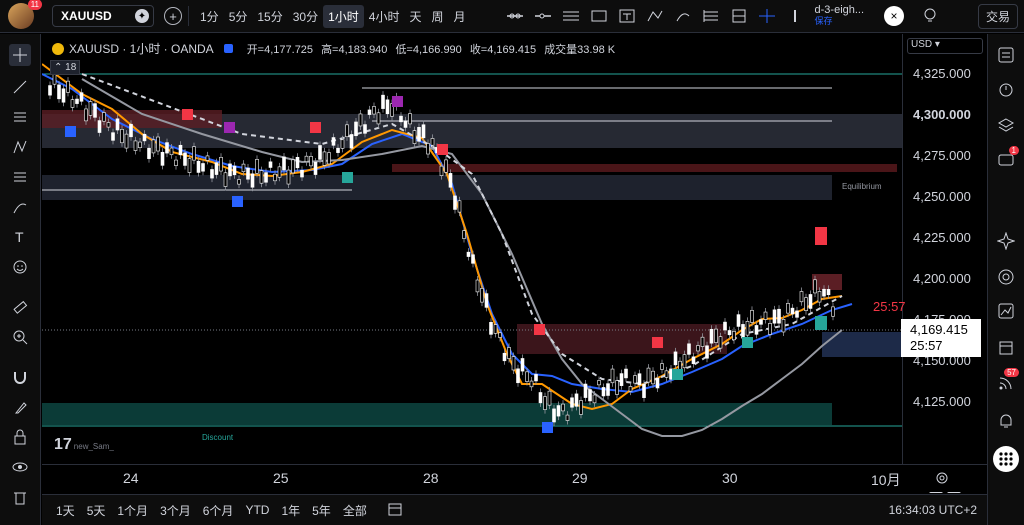 The height and width of the screenshot is (525, 1024). What do you see at coordinates (515, 16) in the screenshot?
I see `trendline-tool-icon` at bounding box center [515, 16].